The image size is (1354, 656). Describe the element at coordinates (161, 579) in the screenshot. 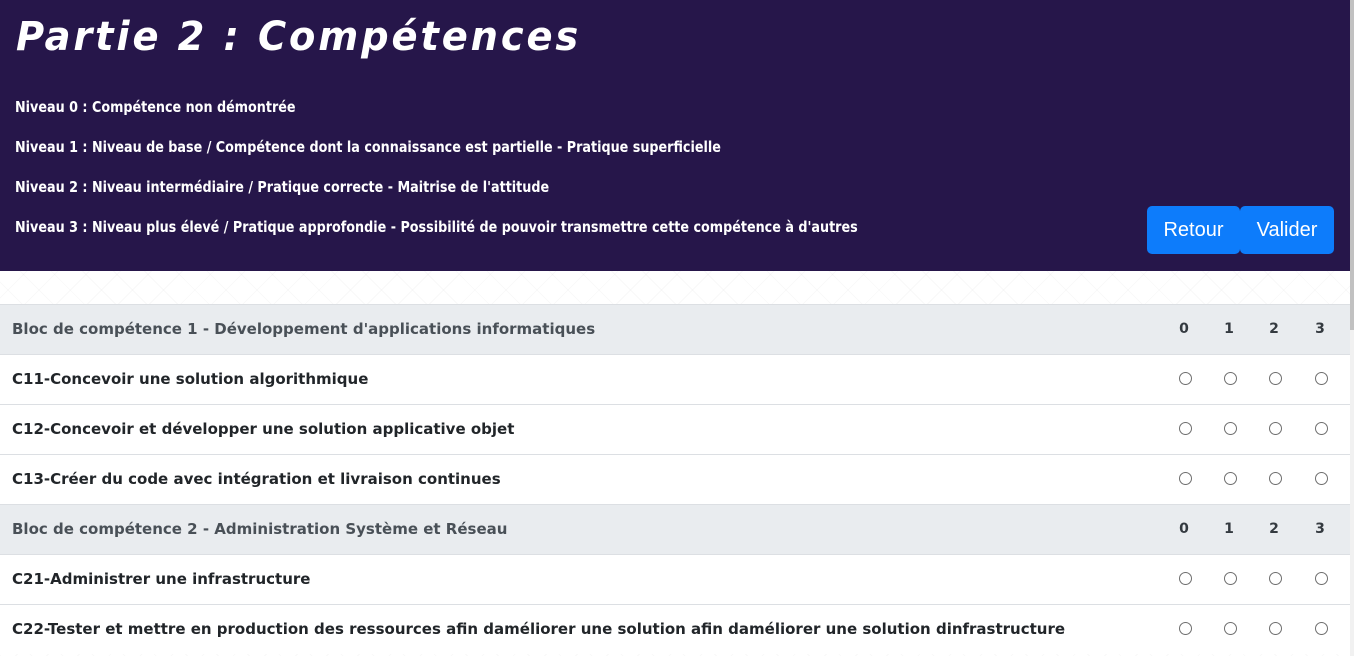

I see `competence-label: C21-Administrer une infrastructure` at that location.